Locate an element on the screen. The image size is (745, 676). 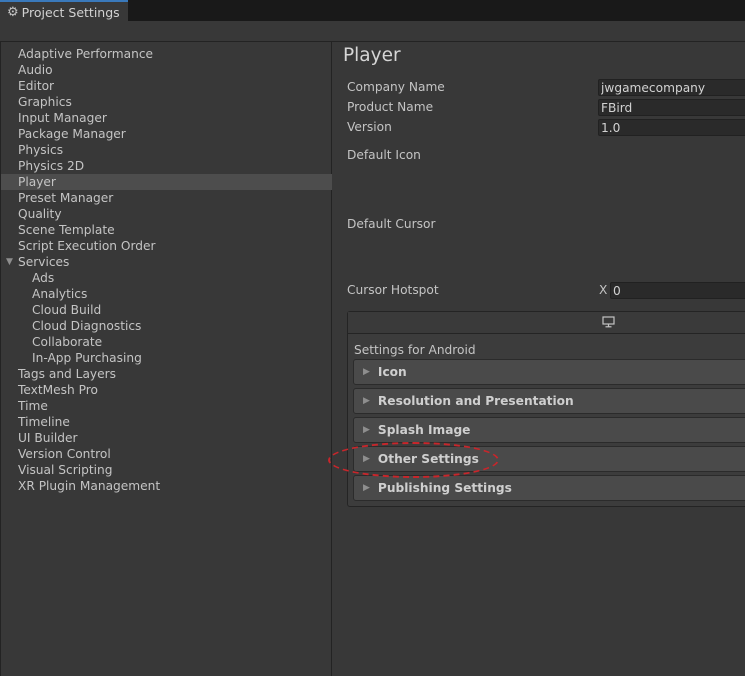
sidebar-item-package-manager: Package Manager is located at coordinates (166, 134).